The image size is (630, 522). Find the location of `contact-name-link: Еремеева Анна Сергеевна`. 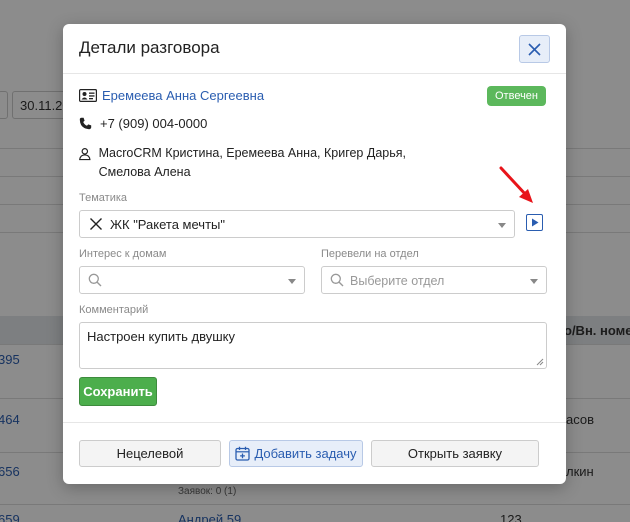

contact-name-link: Еремеева Анна Сергеевна is located at coordinates (183, 95).